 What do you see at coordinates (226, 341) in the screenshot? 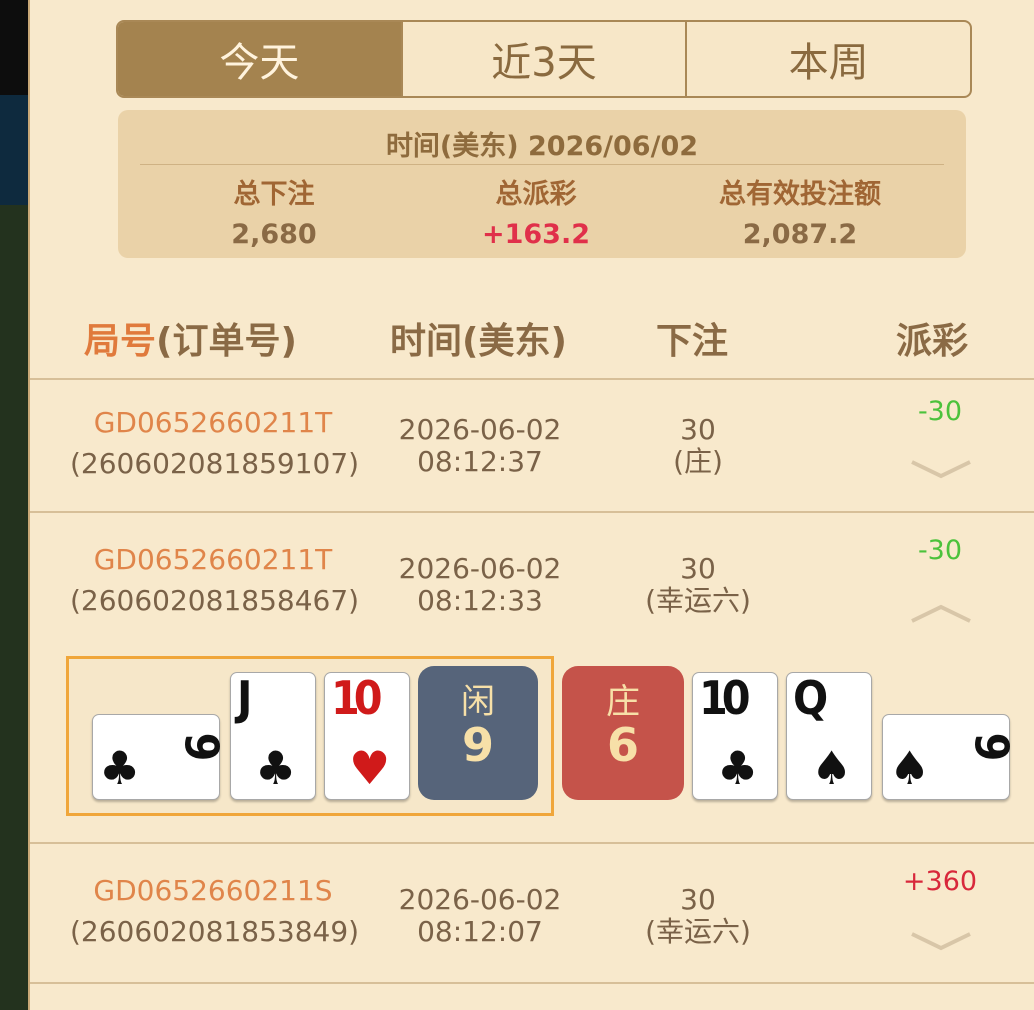
I see `column-header-order-rest: (订单号)` at bounding box center [226, 341].